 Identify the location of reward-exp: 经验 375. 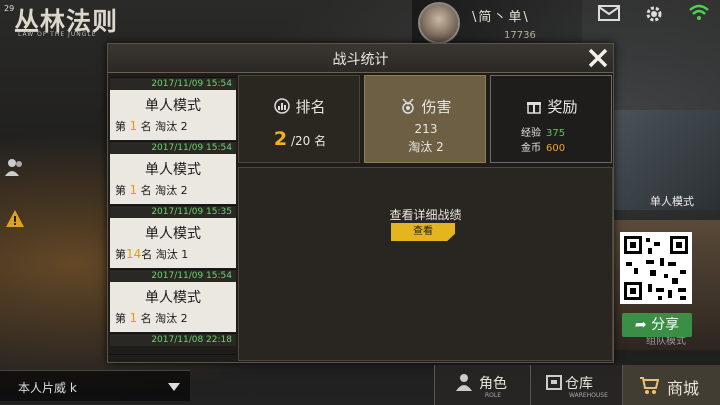
(543, 133).